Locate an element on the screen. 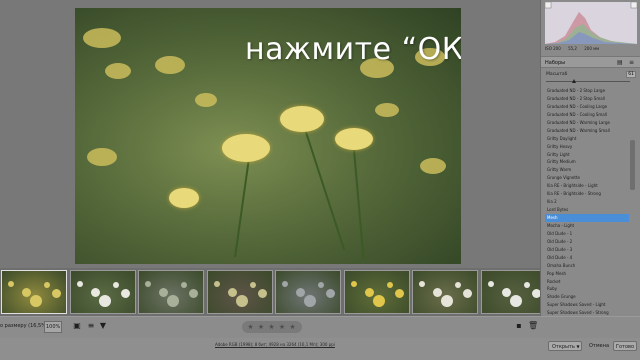 The image size is (640, 360). preset-item: Old Dude - 2 is located at coordinates (587, 242).